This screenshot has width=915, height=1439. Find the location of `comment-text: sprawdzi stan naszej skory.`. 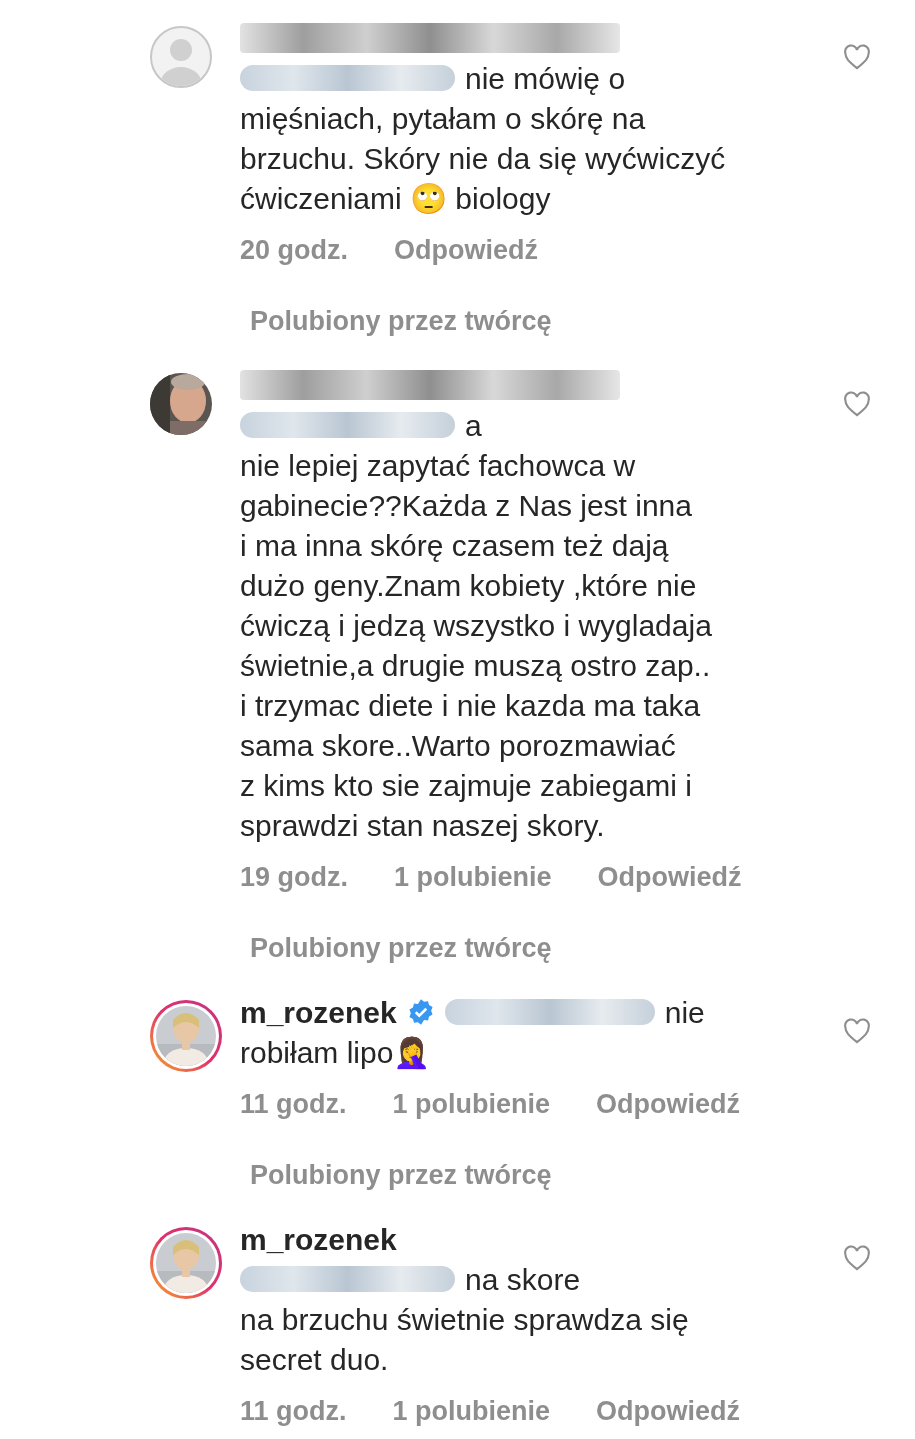

comment-text: sprawdzi stan naszej skory. is located at coordinates (422, 825).